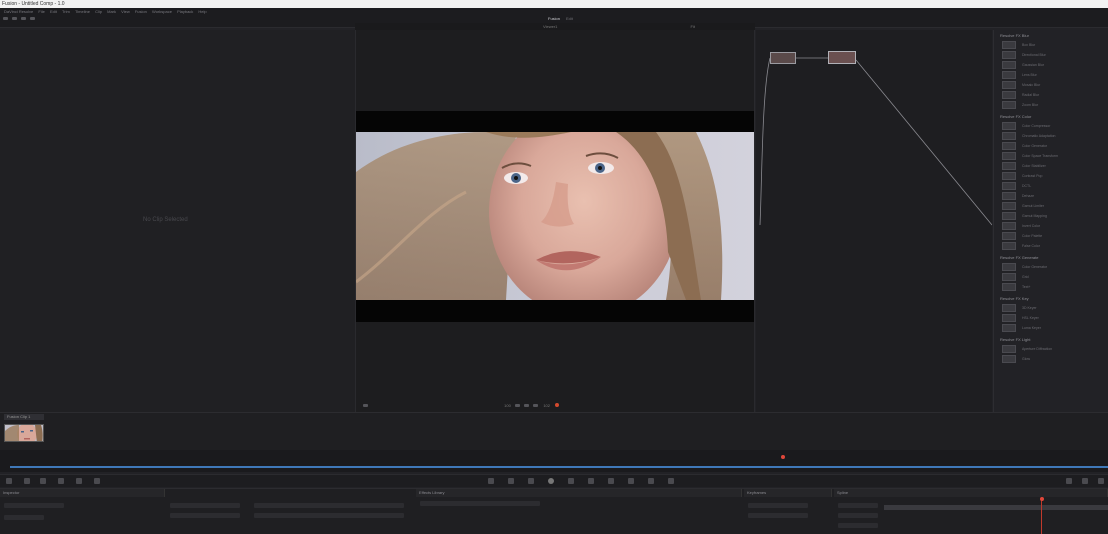 The image size is (1108, 534). I want to click on menu-item-playback: Playback, so click(185, 11).